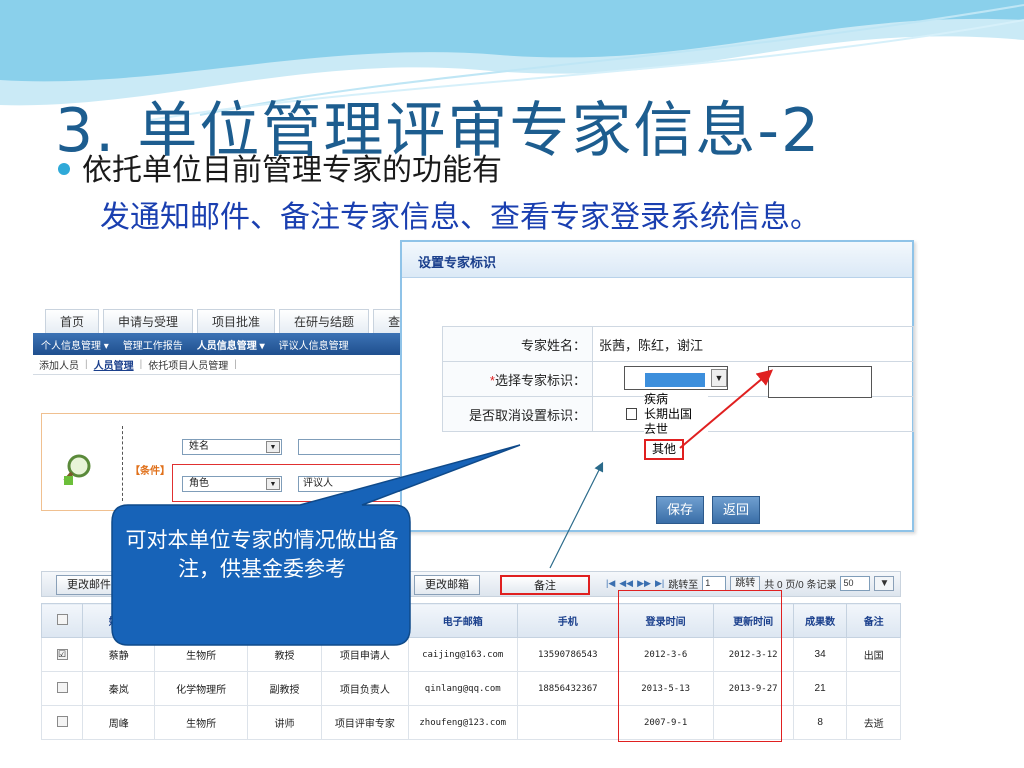 Image resolution: width=1024 pixels, height=768 pixels. Describe the element at coordinates (745, 583) in the screenshot. I see `goto-button: 跳转` at that location.